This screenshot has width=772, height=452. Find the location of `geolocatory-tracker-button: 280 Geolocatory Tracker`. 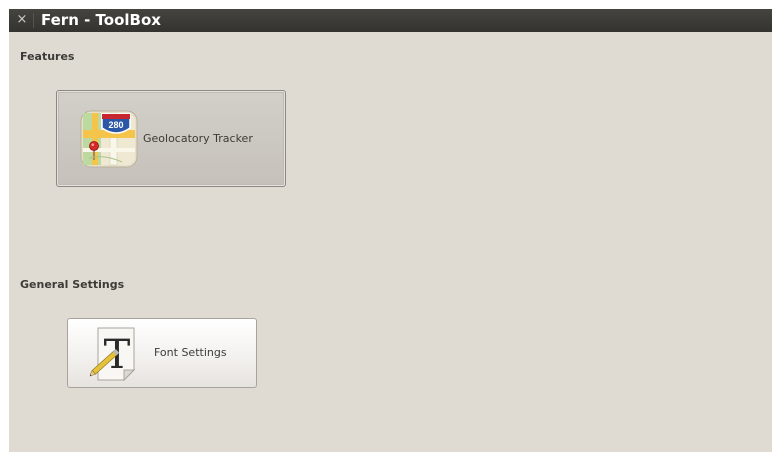

geolocatory-tracker-button: 280 Geolocatory Tracker is located at coordinates (171, 138).